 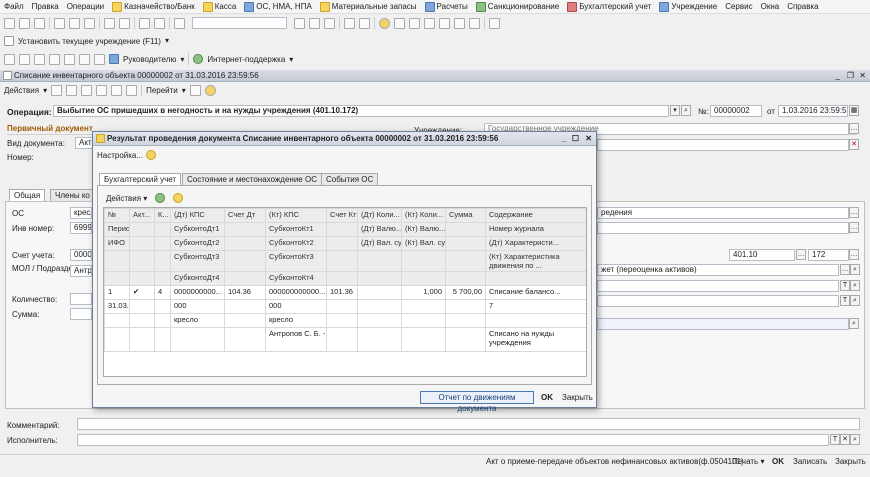 I want to click on grid-header-cell: СубконтоДт2, so click(x=197, y=243).